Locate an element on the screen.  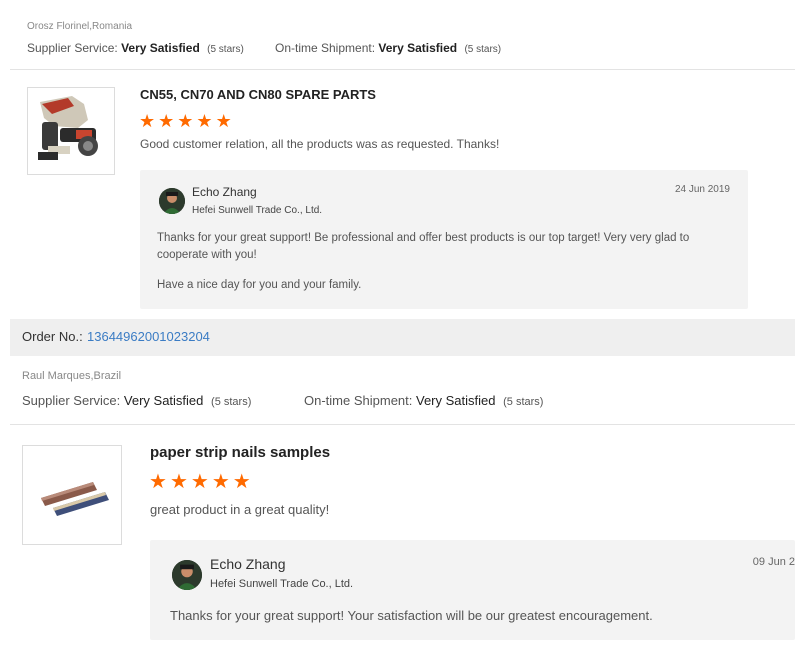
buyer-name: Raul Marques,Brazil is located at coordinates (72, 376).